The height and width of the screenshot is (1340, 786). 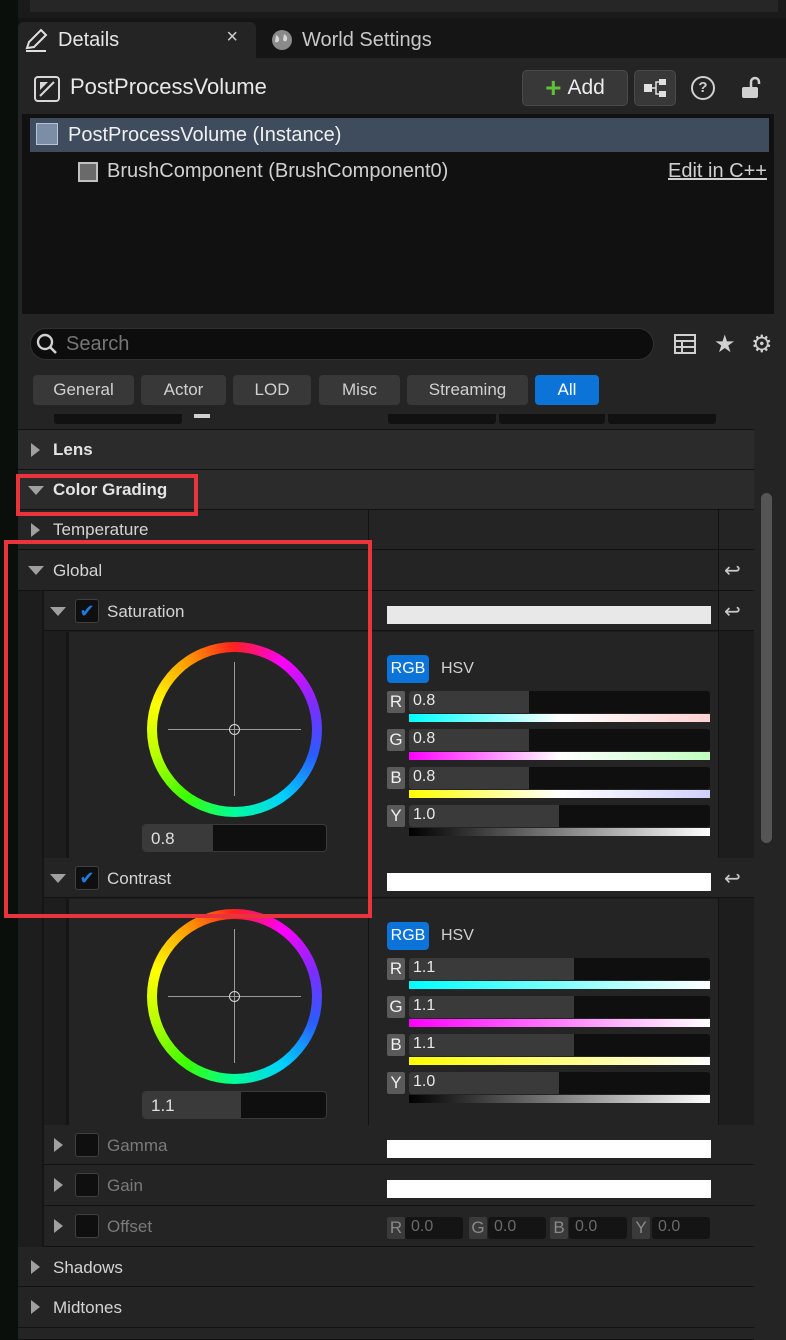 I want to click on lock-icon, so click(x=751, y=88).